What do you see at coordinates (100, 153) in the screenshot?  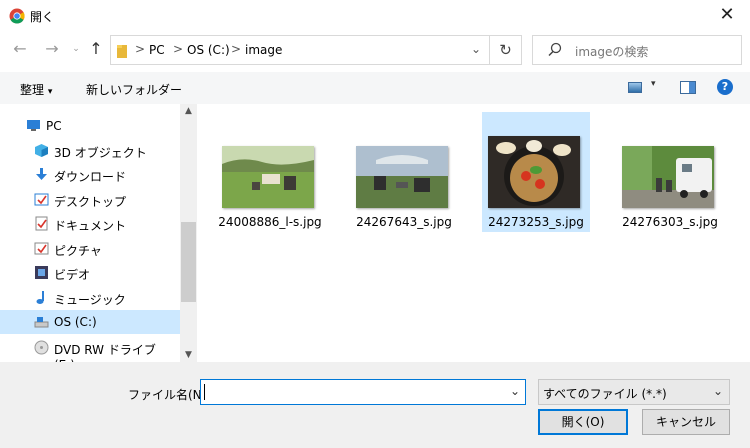 I see `sidebar-item-label: 3D オブジェクト` at bounding box center [100, 153].